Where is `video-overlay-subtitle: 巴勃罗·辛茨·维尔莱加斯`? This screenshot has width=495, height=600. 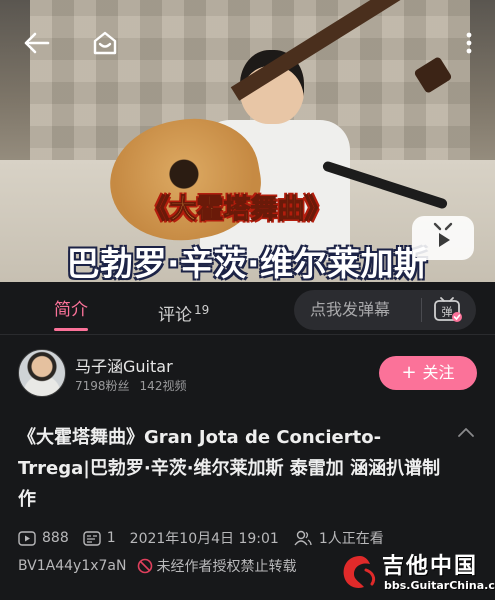 video-overlay-subtitle: 巴勃罗·辛茨·维尔莱加斯 is located at coordinates (247, 263).